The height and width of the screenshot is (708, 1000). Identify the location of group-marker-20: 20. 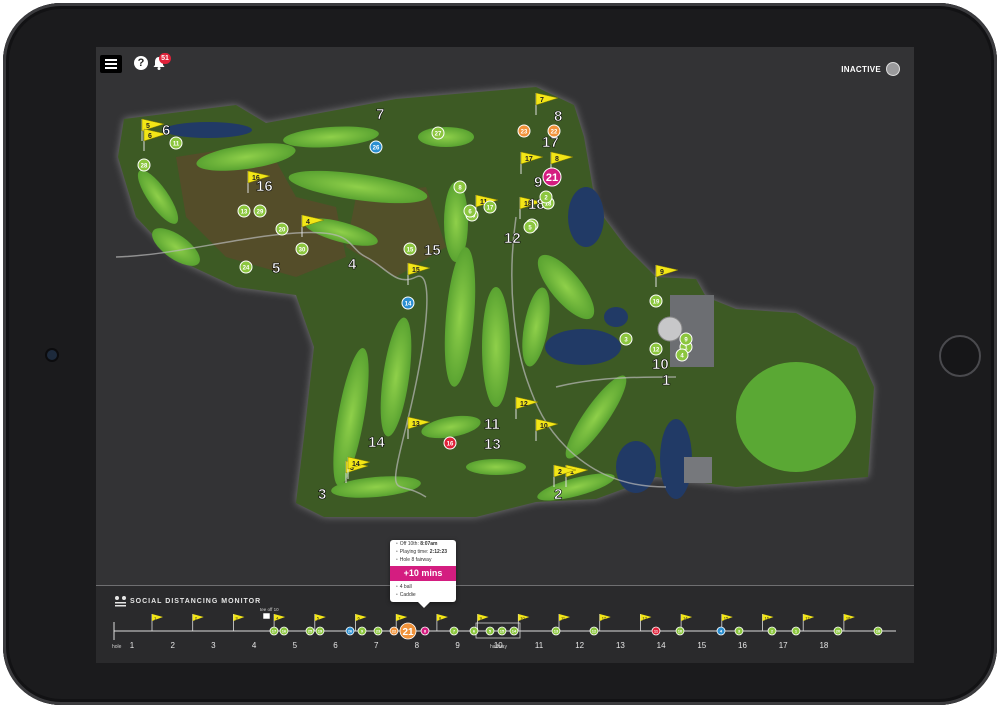
(282, 229).